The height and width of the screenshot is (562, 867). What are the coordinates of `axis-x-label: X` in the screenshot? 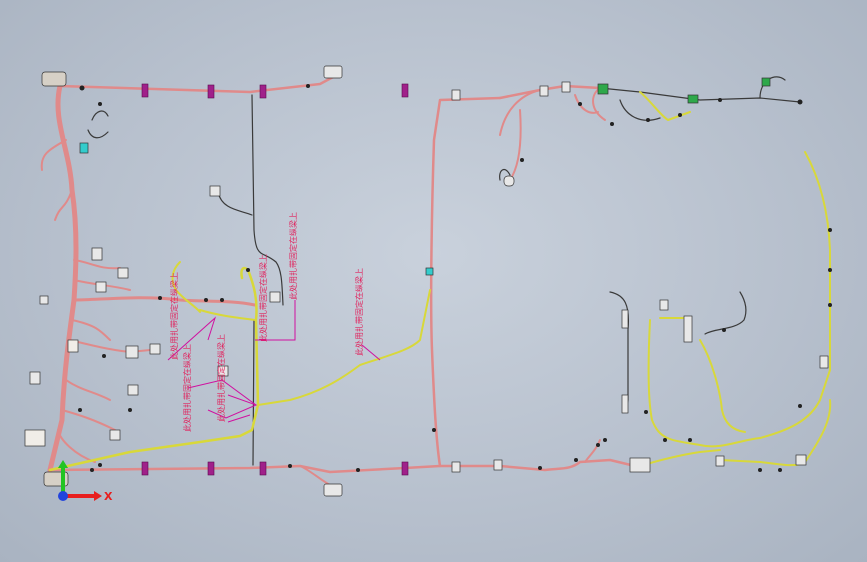 It's located at (108, 496).